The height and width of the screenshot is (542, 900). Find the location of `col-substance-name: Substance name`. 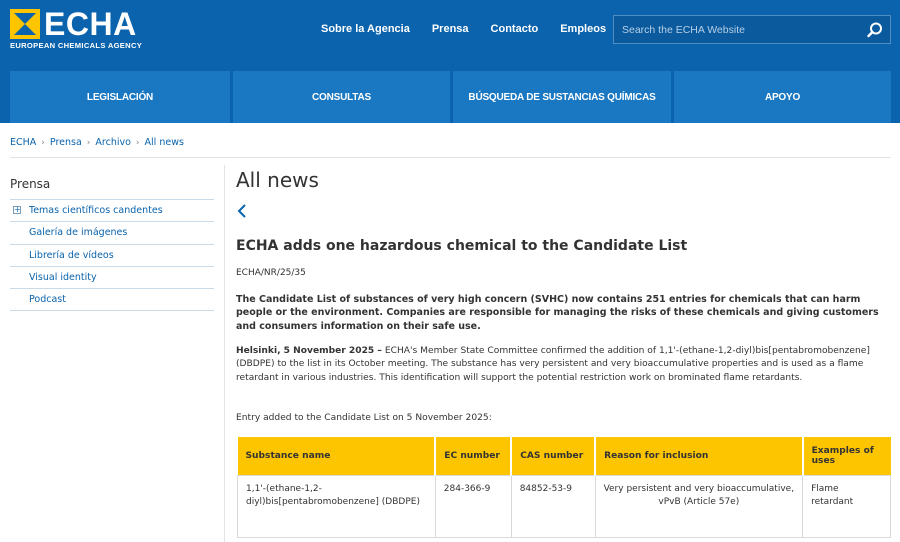

col-substance-name: Substance name is located at coordinates (337, 456).